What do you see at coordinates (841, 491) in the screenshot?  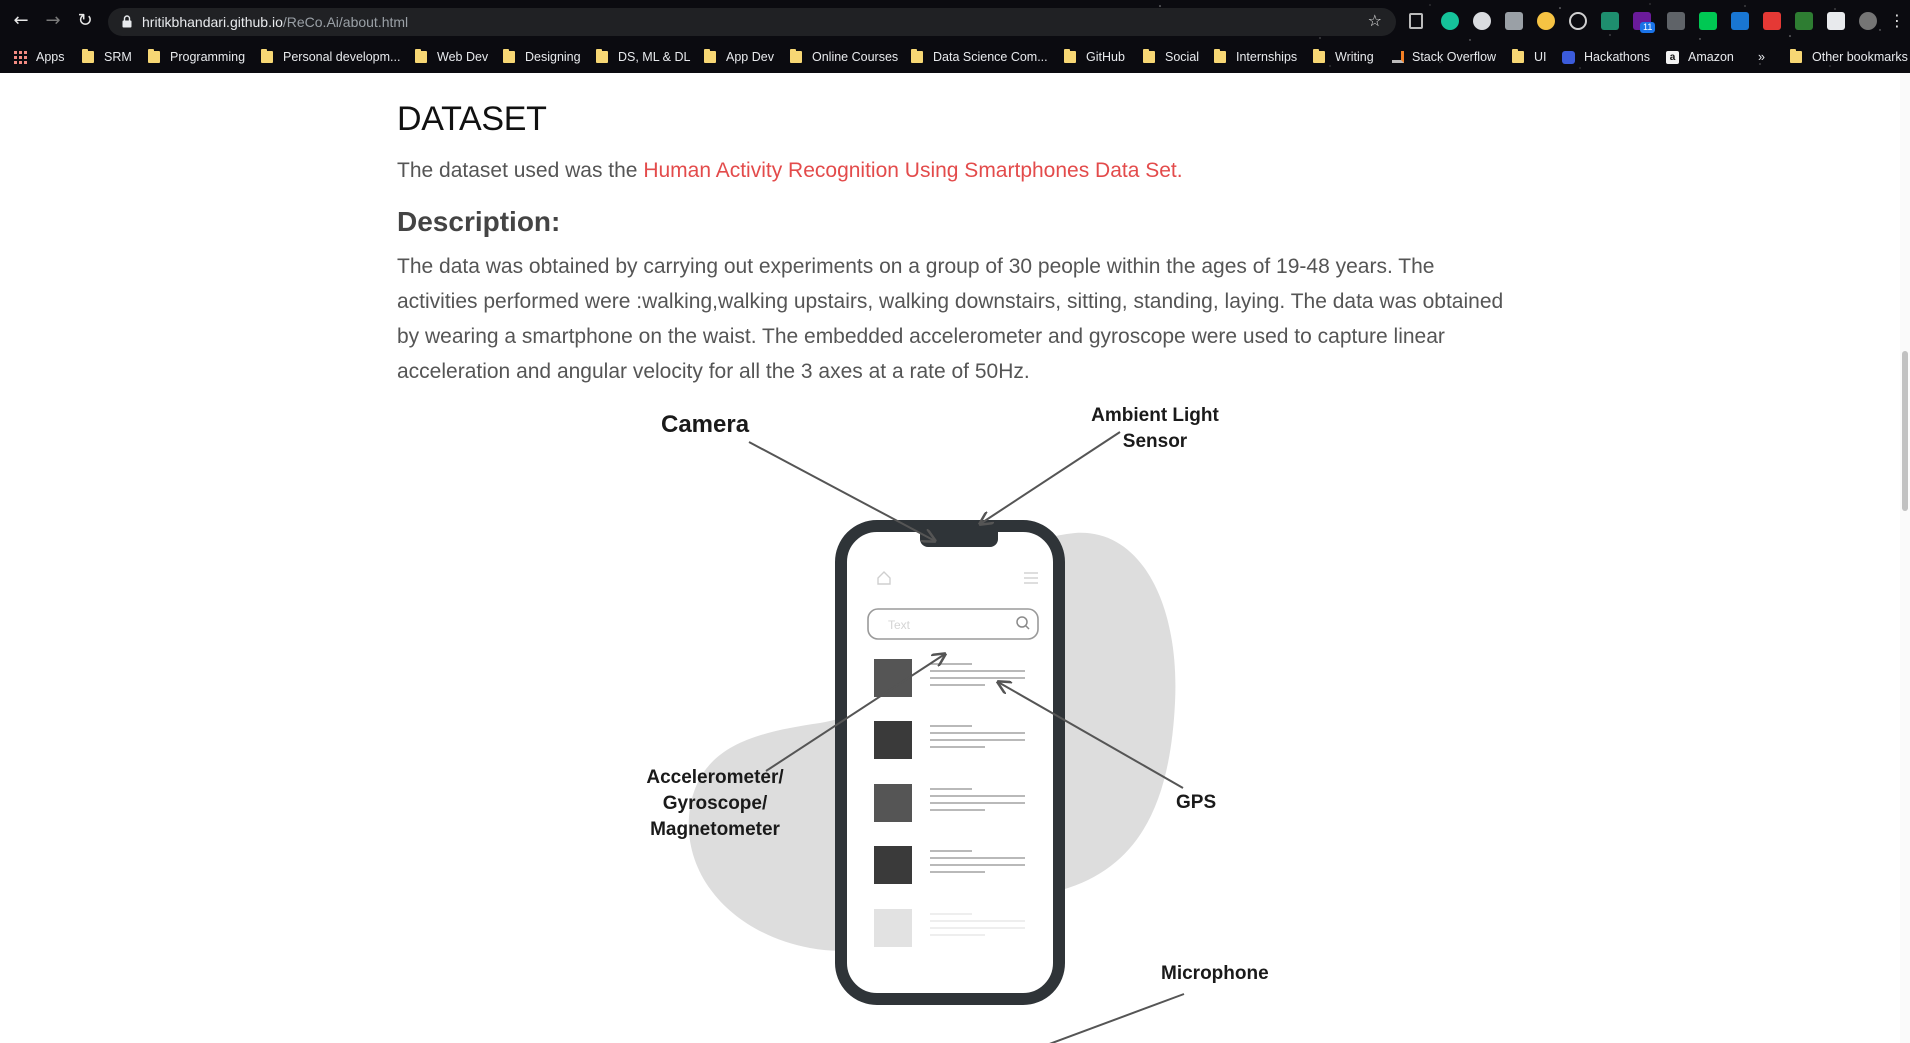 I see `camera-arrow` at bounding box center [841, 491].